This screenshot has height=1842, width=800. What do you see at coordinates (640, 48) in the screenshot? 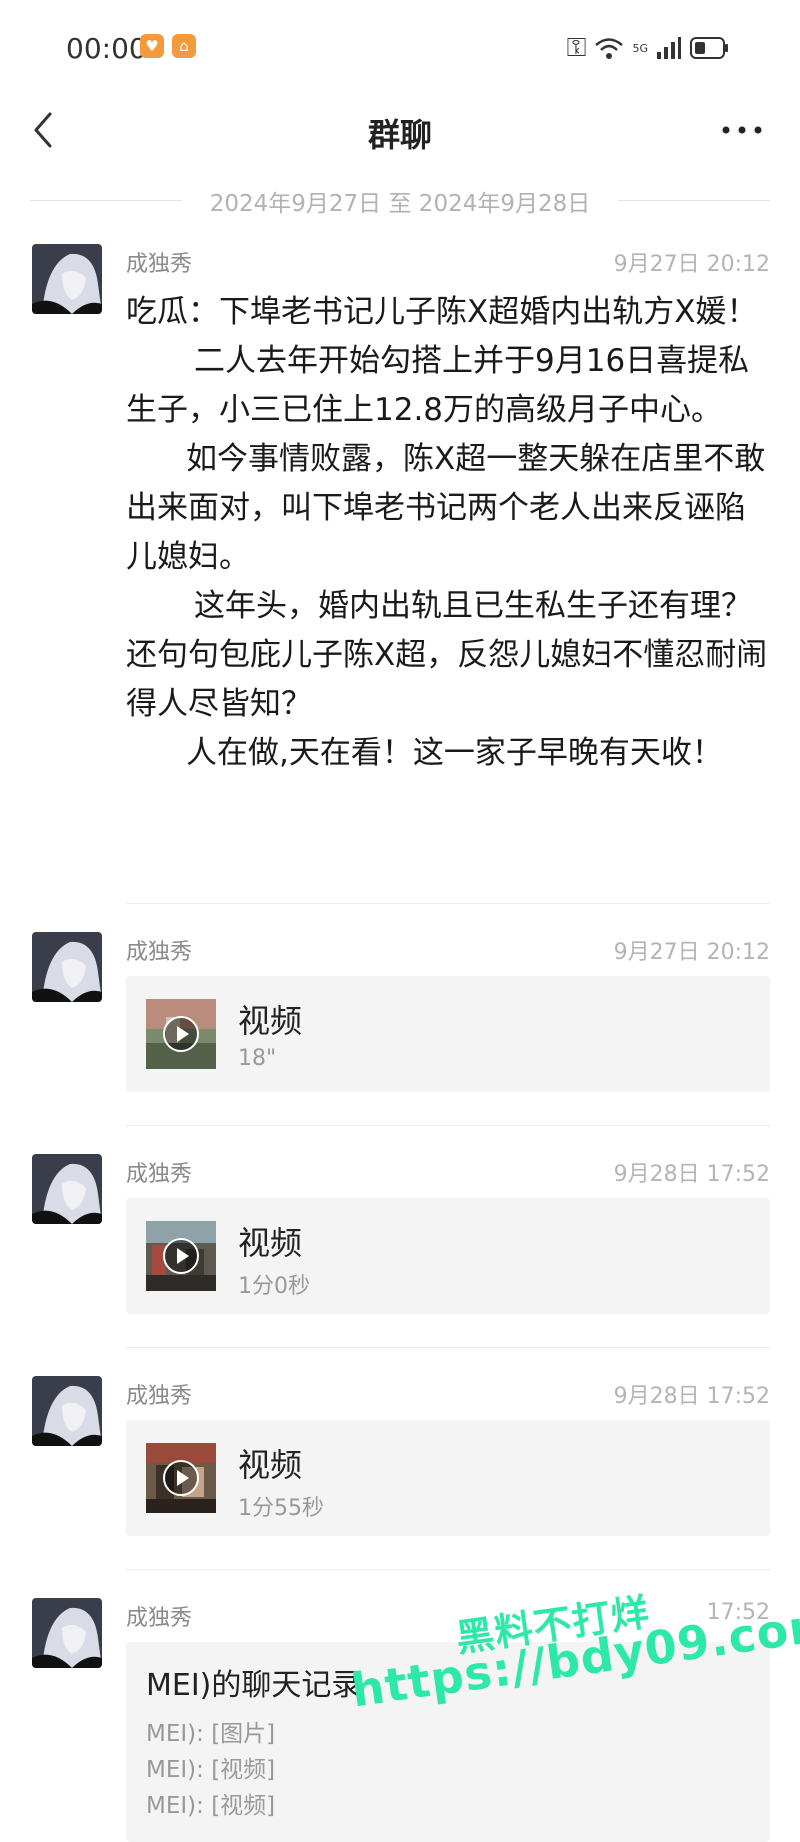
I see `network-type-label: 5G` at bounding box center [640, 48].